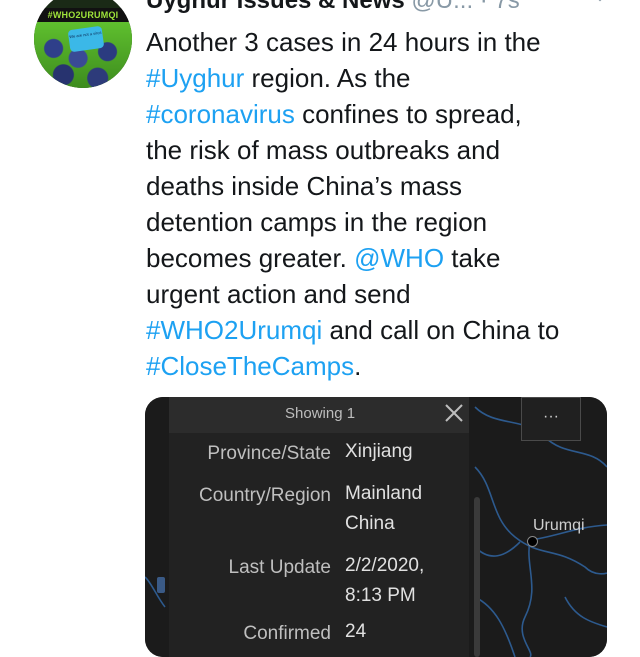 The height and width of the screenshot is (657, 640). Describe the element at coordinates (287, 633) in the screenshot. I see `field-label-confirmed: Confirmed` at that location.